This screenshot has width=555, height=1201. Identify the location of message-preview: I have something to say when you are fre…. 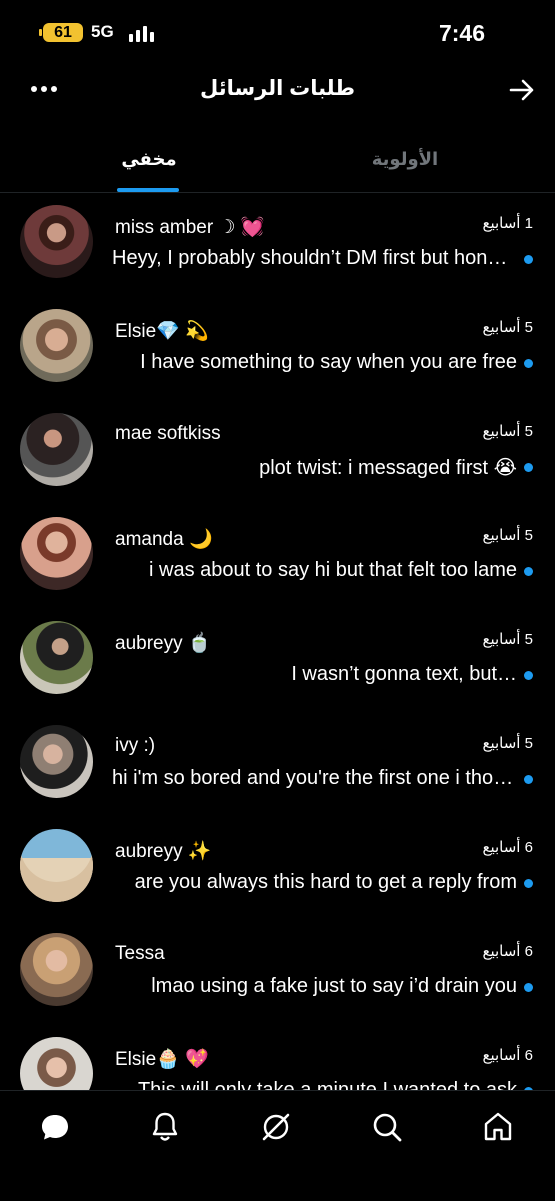
(328, 362).